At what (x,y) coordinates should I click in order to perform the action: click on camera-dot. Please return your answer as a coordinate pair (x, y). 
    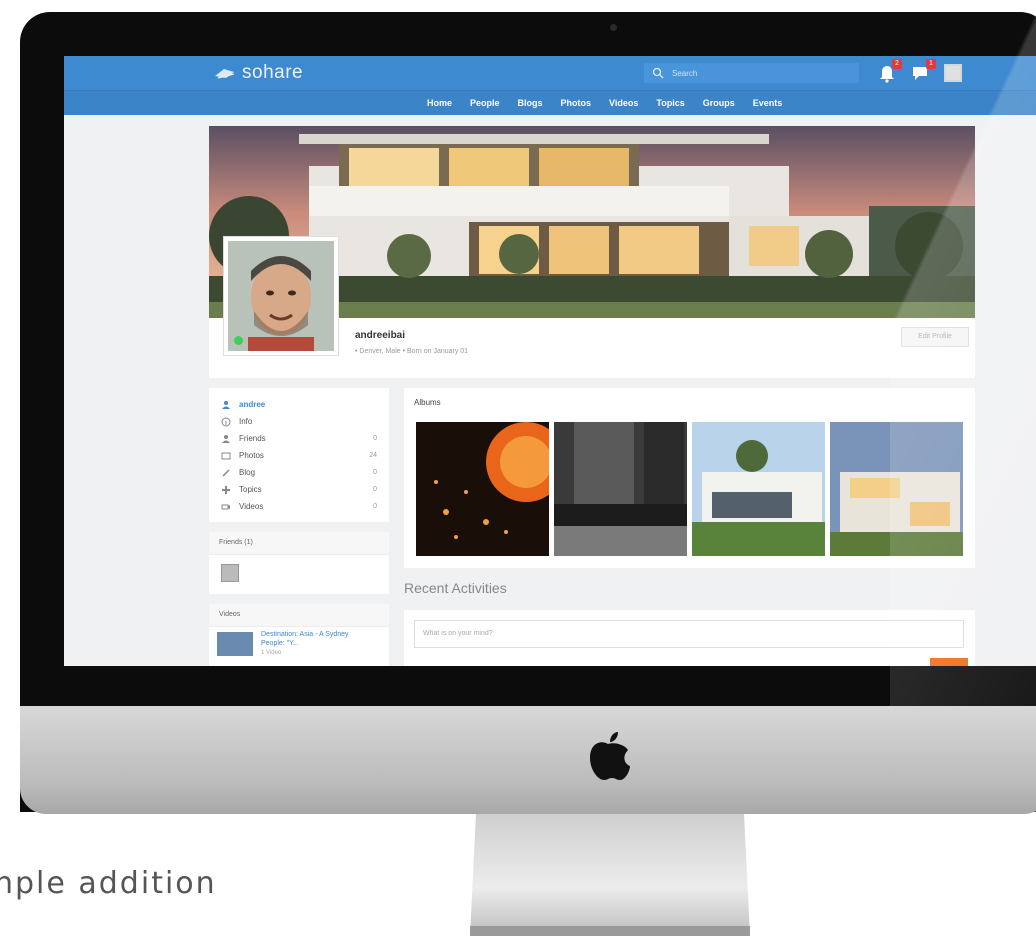
    Looking at the image, I should click on (613, 27).